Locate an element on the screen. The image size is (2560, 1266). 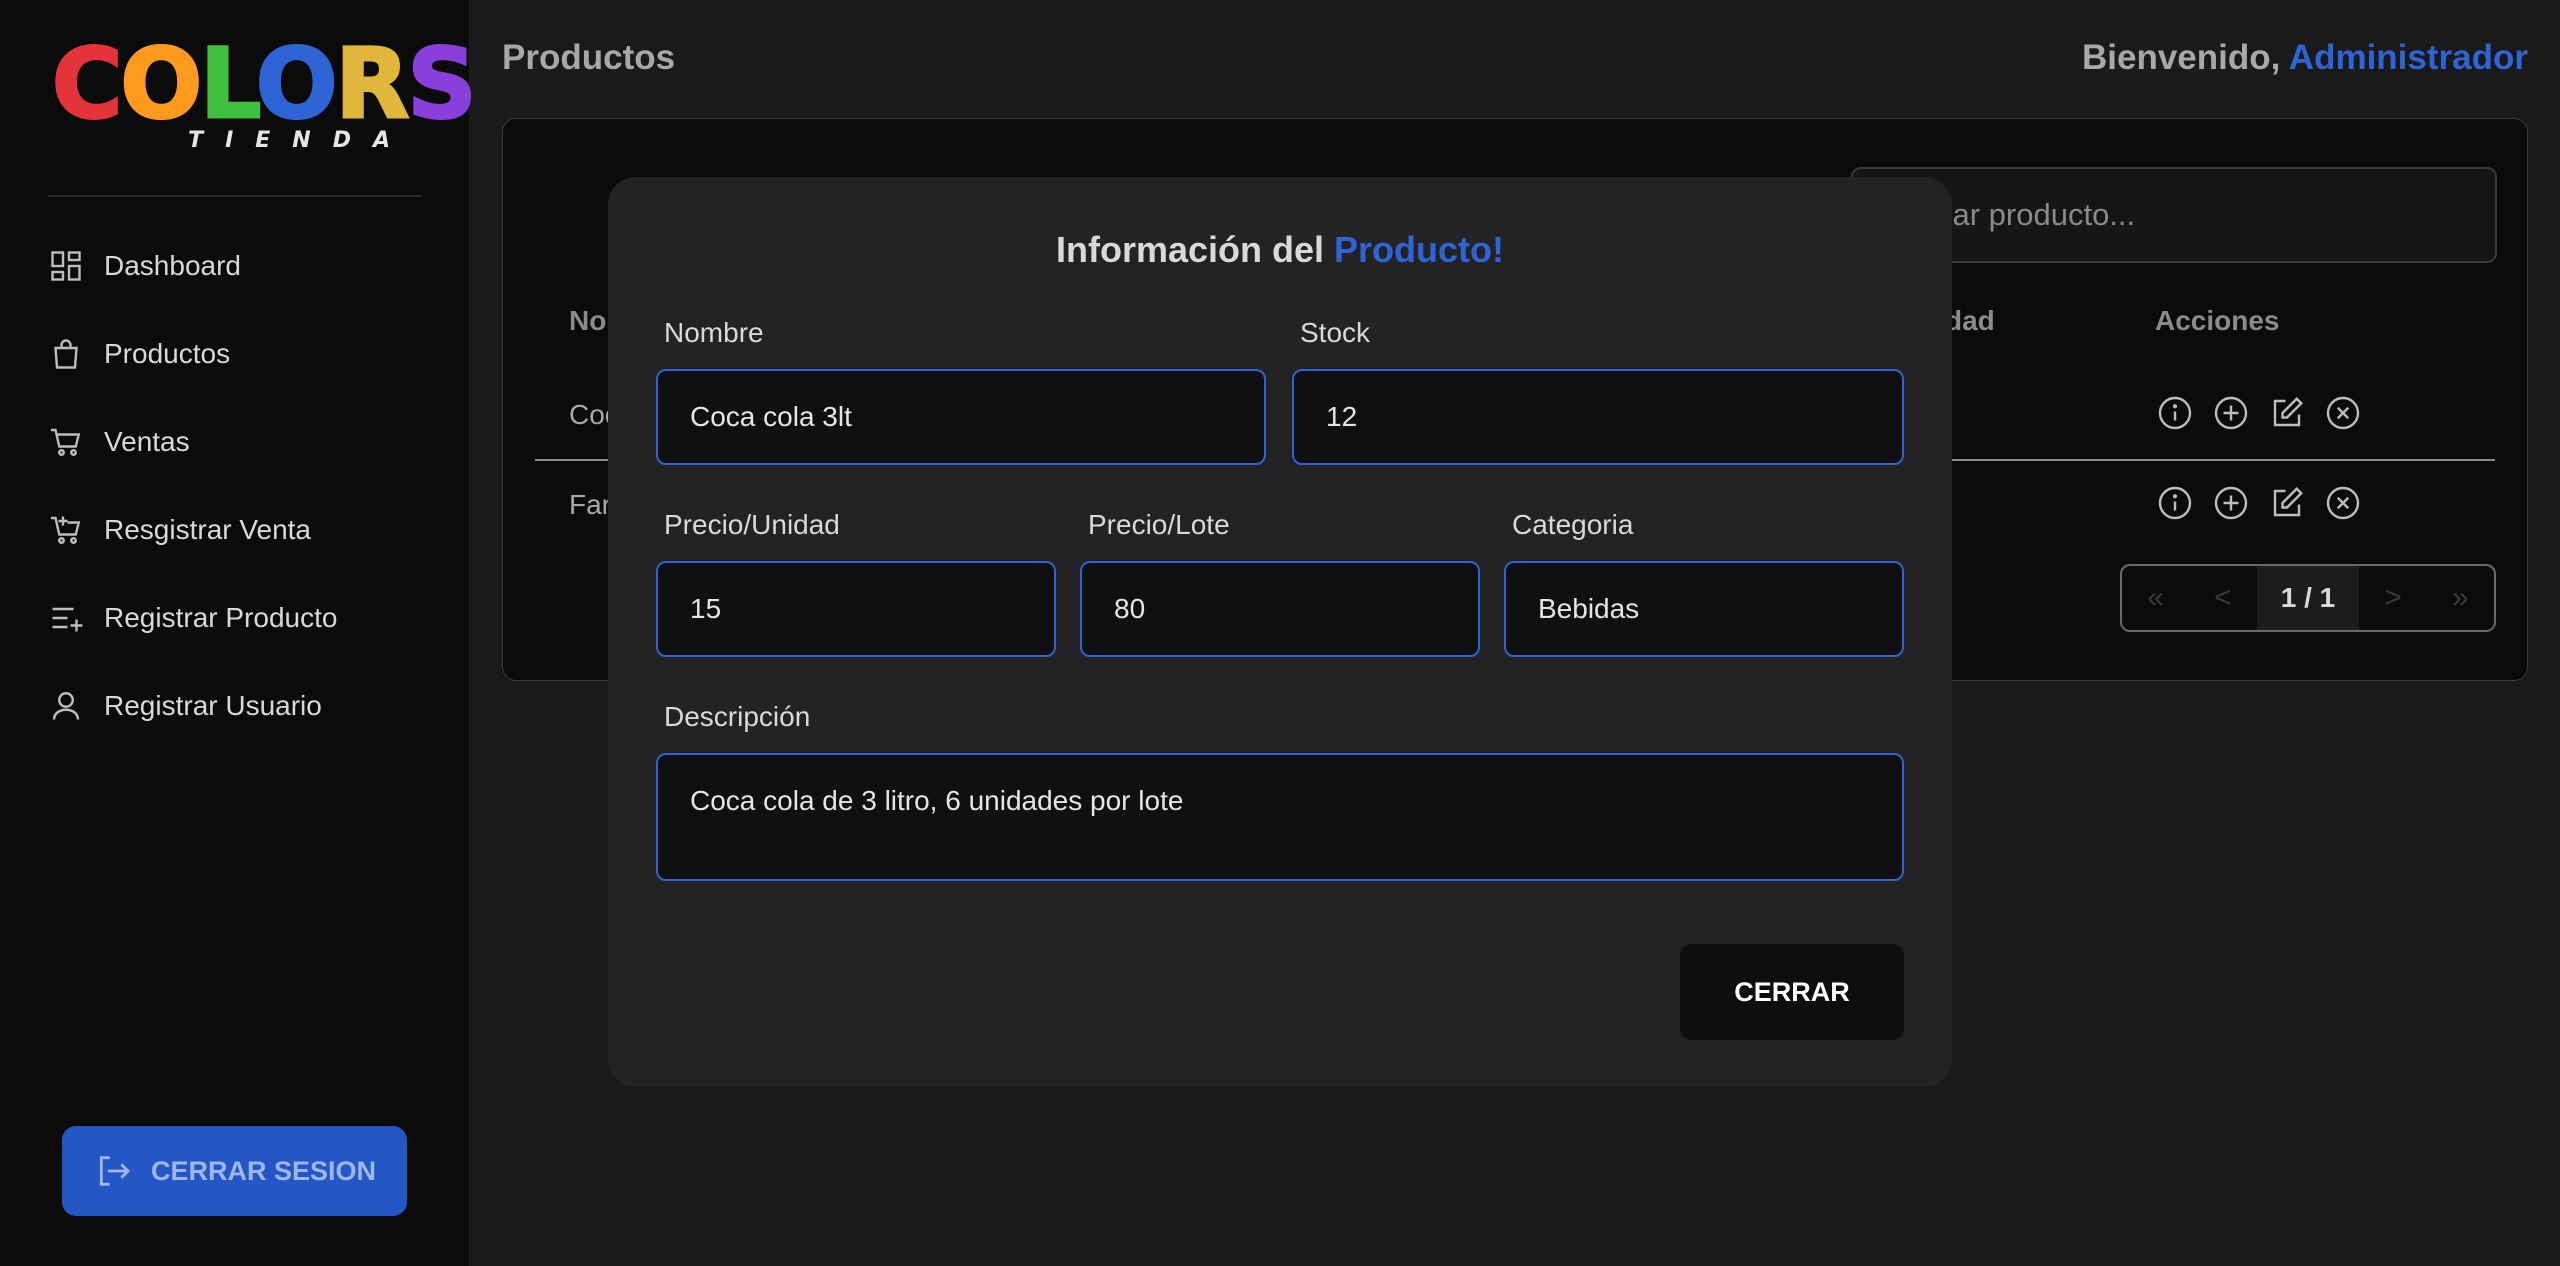
column-header-cantidad: dad is located at coordinates (1970, 320).